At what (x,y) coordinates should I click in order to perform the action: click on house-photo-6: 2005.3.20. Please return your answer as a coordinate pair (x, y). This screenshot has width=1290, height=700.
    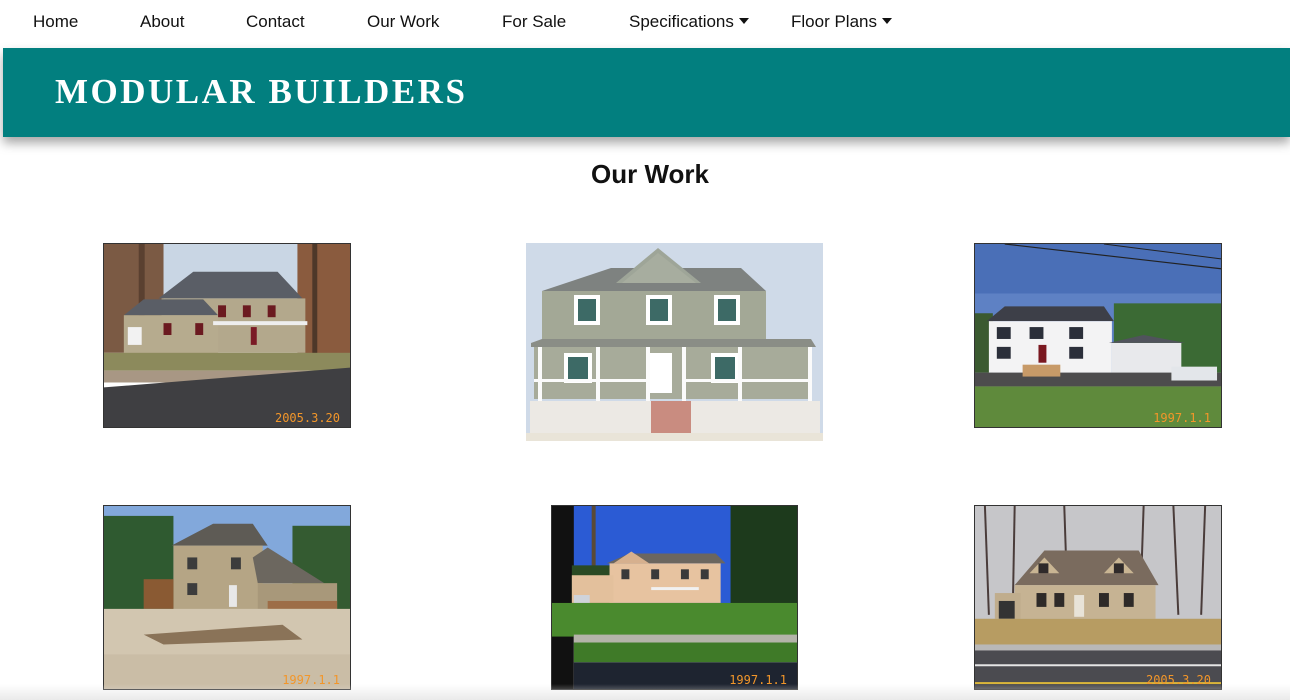
    Looking at the image, I should click on (1098, 597).